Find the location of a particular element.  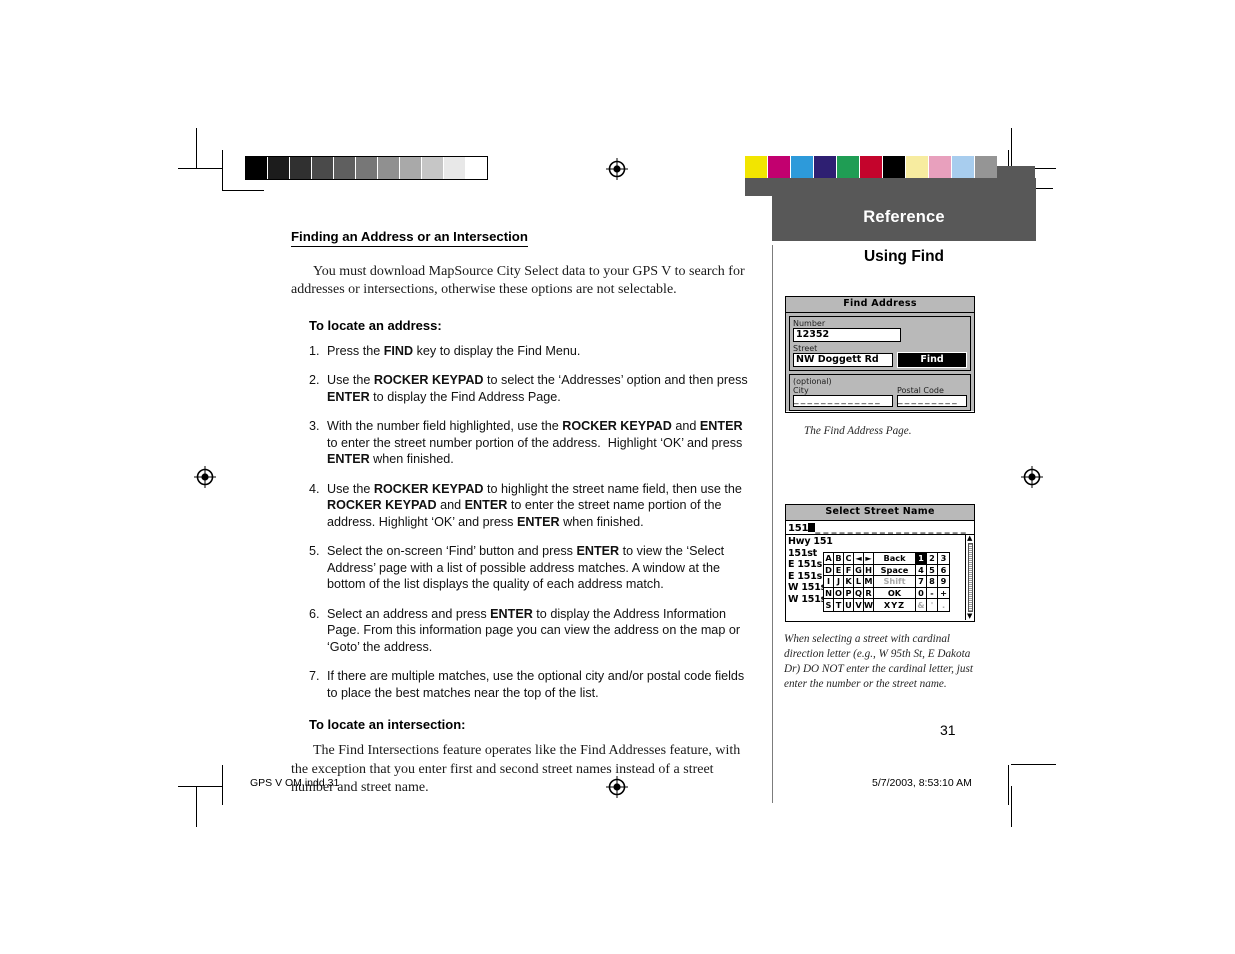

keypad-key: & is located at coordinates (921, 605).